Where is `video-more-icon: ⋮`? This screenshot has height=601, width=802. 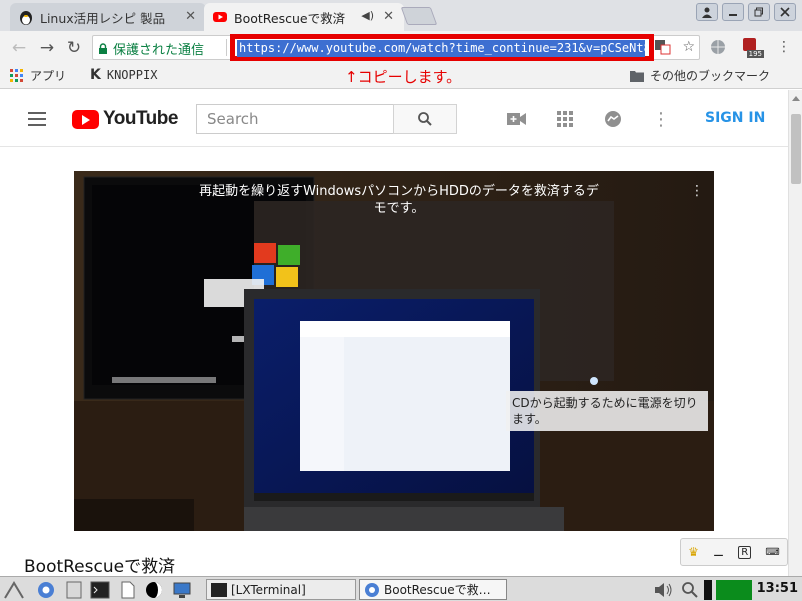 video-more-icon: ⋮ is located at coordinates (697, 191).